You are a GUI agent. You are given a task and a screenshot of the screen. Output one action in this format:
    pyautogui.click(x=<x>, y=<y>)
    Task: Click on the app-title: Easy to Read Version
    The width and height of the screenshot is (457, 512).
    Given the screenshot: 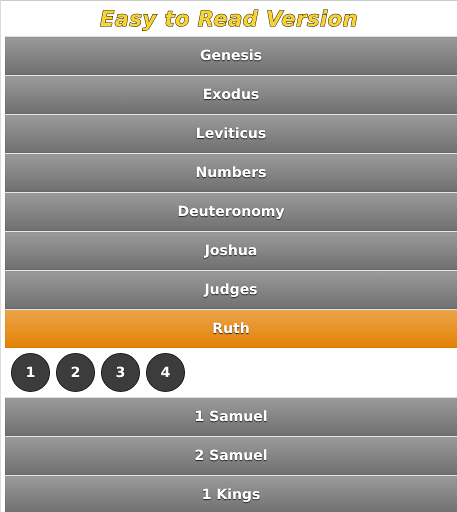 What is the action you would take?
    pyautogui.click(x=229, y=18)
    